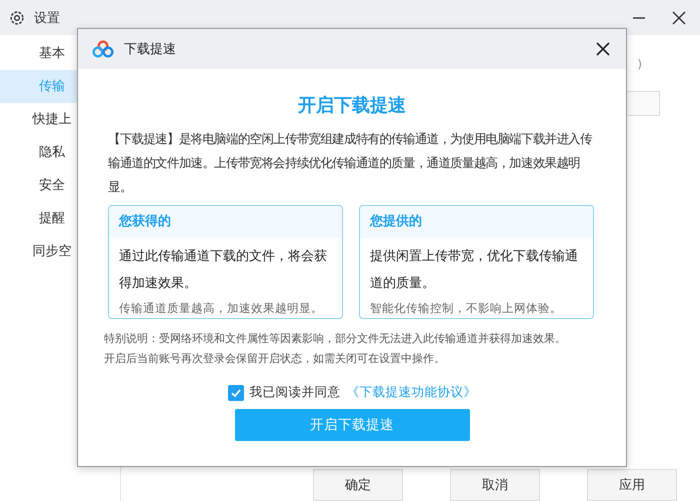  What do you see at coordinates (350, 163) in the screenshot?
I see `intro-paragraph: 【下载提速】是将电脑端的空闲上传带宽组建成特有的传输通道，为使用电脑端下载并进入传输通道的文件加速。上传带宽将会持续优化传输通道的质量，通道质量越高，加速效果越明显。` at bounding box center [350, 163].